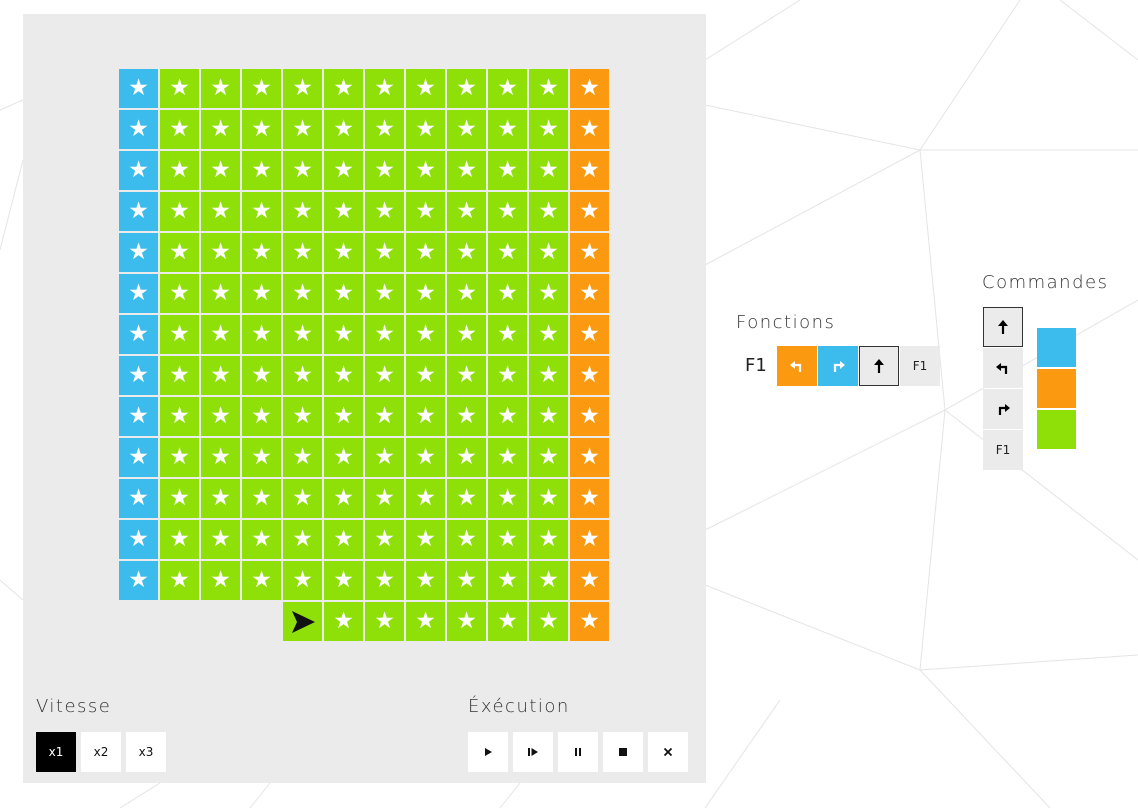  Describe the element at coordinates (519, 706) in the screenshot. I see `execution-title: Éxécution` at that location.